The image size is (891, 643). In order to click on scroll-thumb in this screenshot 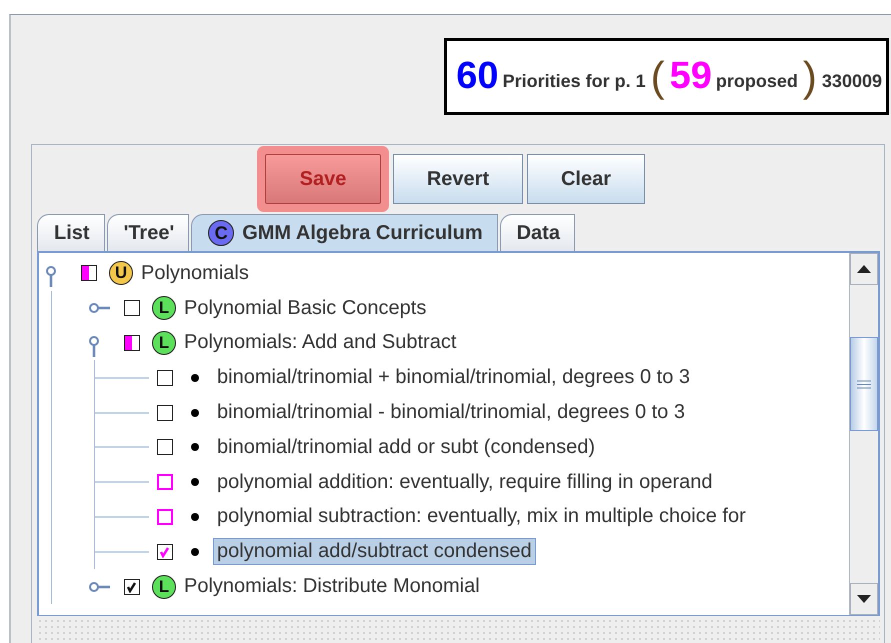, I will do `click(864, 384)`.